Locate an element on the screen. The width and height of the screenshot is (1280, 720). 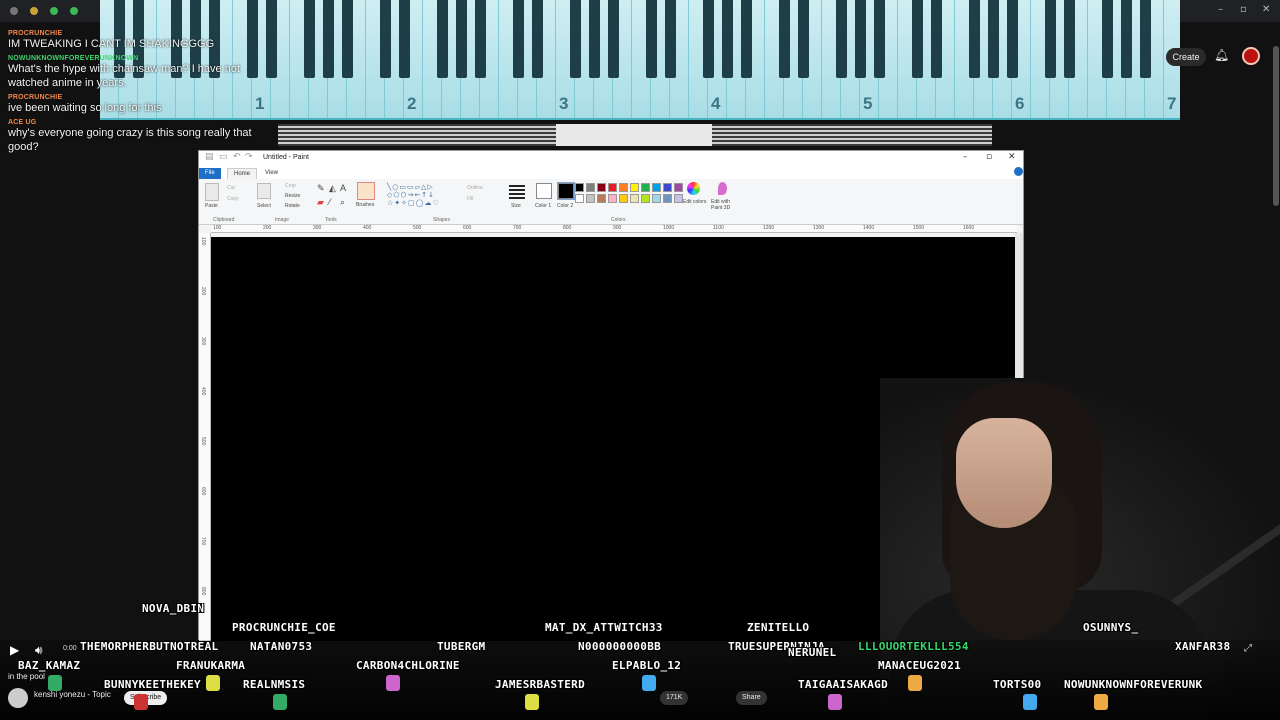
rotate-button: Rotate is located at coordinates (292, 206).